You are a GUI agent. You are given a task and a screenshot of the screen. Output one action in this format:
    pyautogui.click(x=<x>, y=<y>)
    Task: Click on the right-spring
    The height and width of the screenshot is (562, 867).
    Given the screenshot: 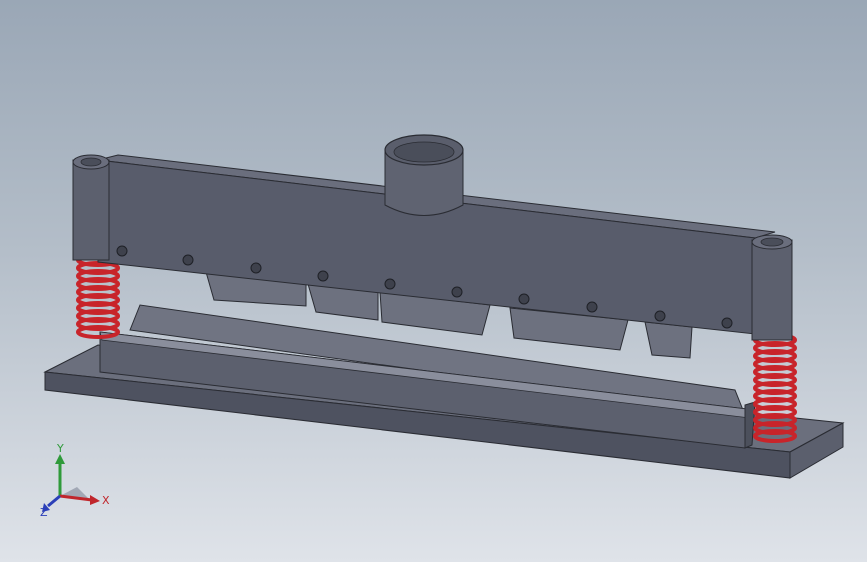 What is the action you would take?
    pyautogui.click(x=775, y=388)
    